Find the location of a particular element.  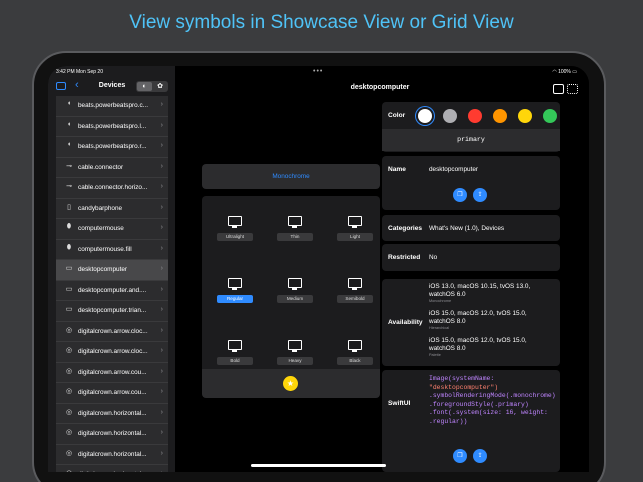

back-chevron-icon: ‹ is located at coordinates (77, 85).